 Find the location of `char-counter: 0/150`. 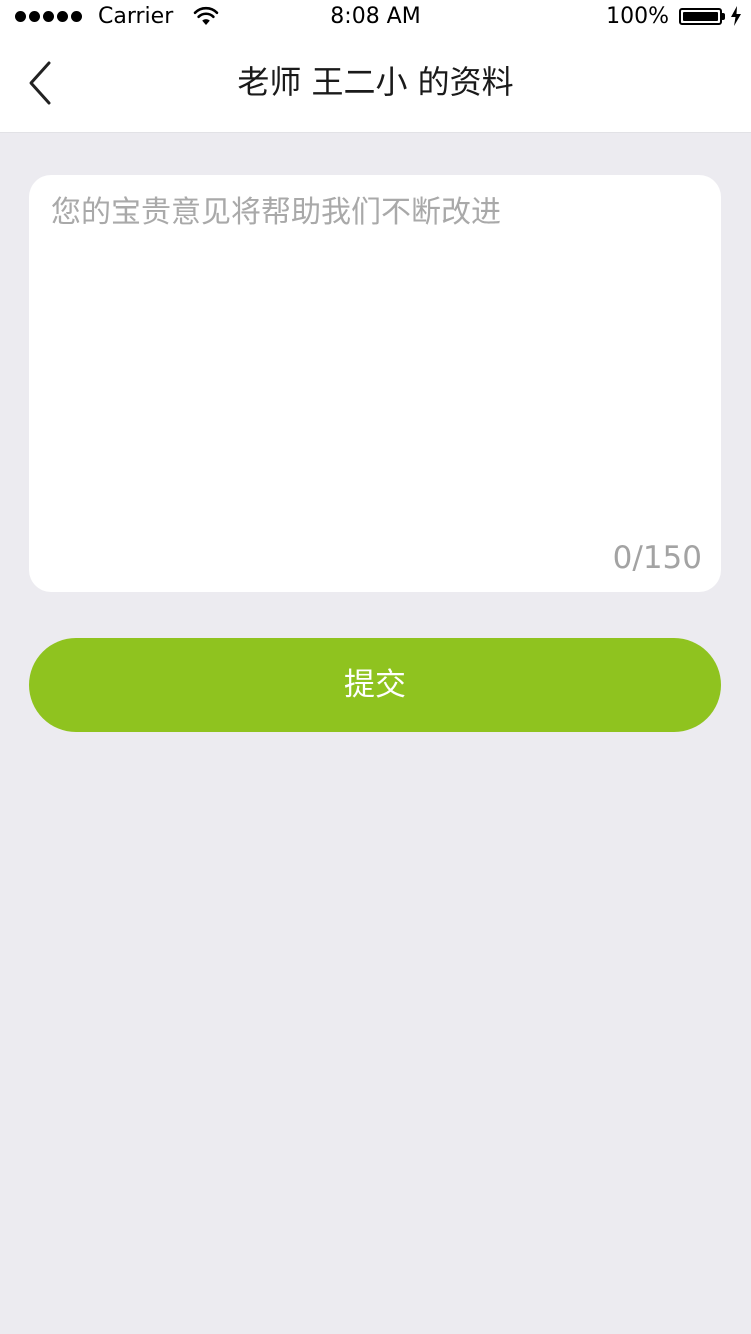

char-counter: 0/150 is located at coordinates (657, 558).